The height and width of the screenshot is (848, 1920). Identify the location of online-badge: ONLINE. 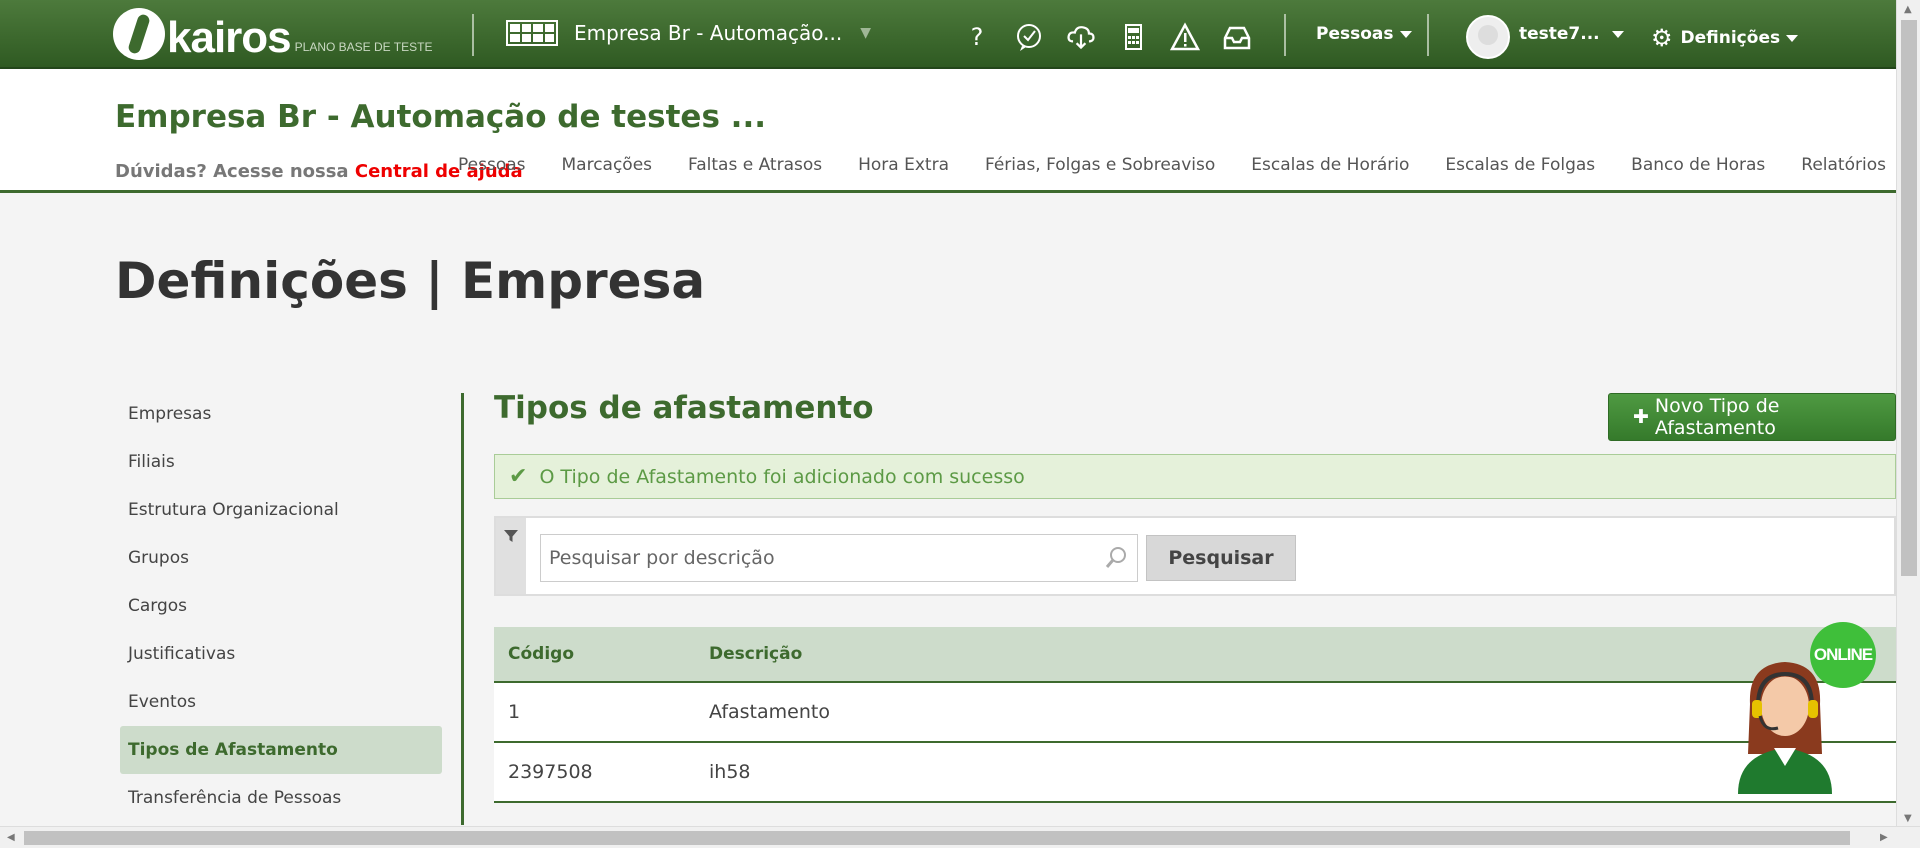
(1843, 655).